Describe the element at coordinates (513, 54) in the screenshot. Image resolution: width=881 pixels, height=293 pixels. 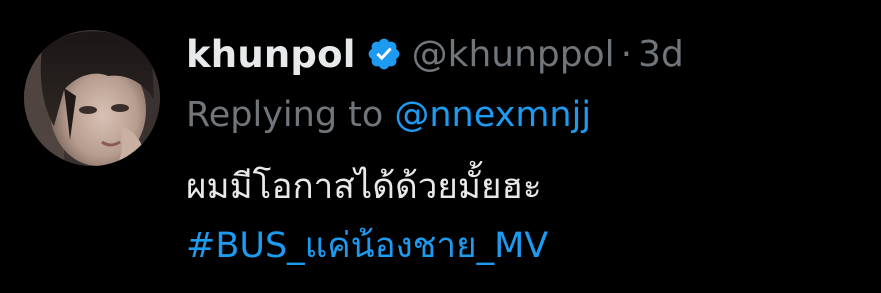
I see `author-handle: @khunppol` at that location.